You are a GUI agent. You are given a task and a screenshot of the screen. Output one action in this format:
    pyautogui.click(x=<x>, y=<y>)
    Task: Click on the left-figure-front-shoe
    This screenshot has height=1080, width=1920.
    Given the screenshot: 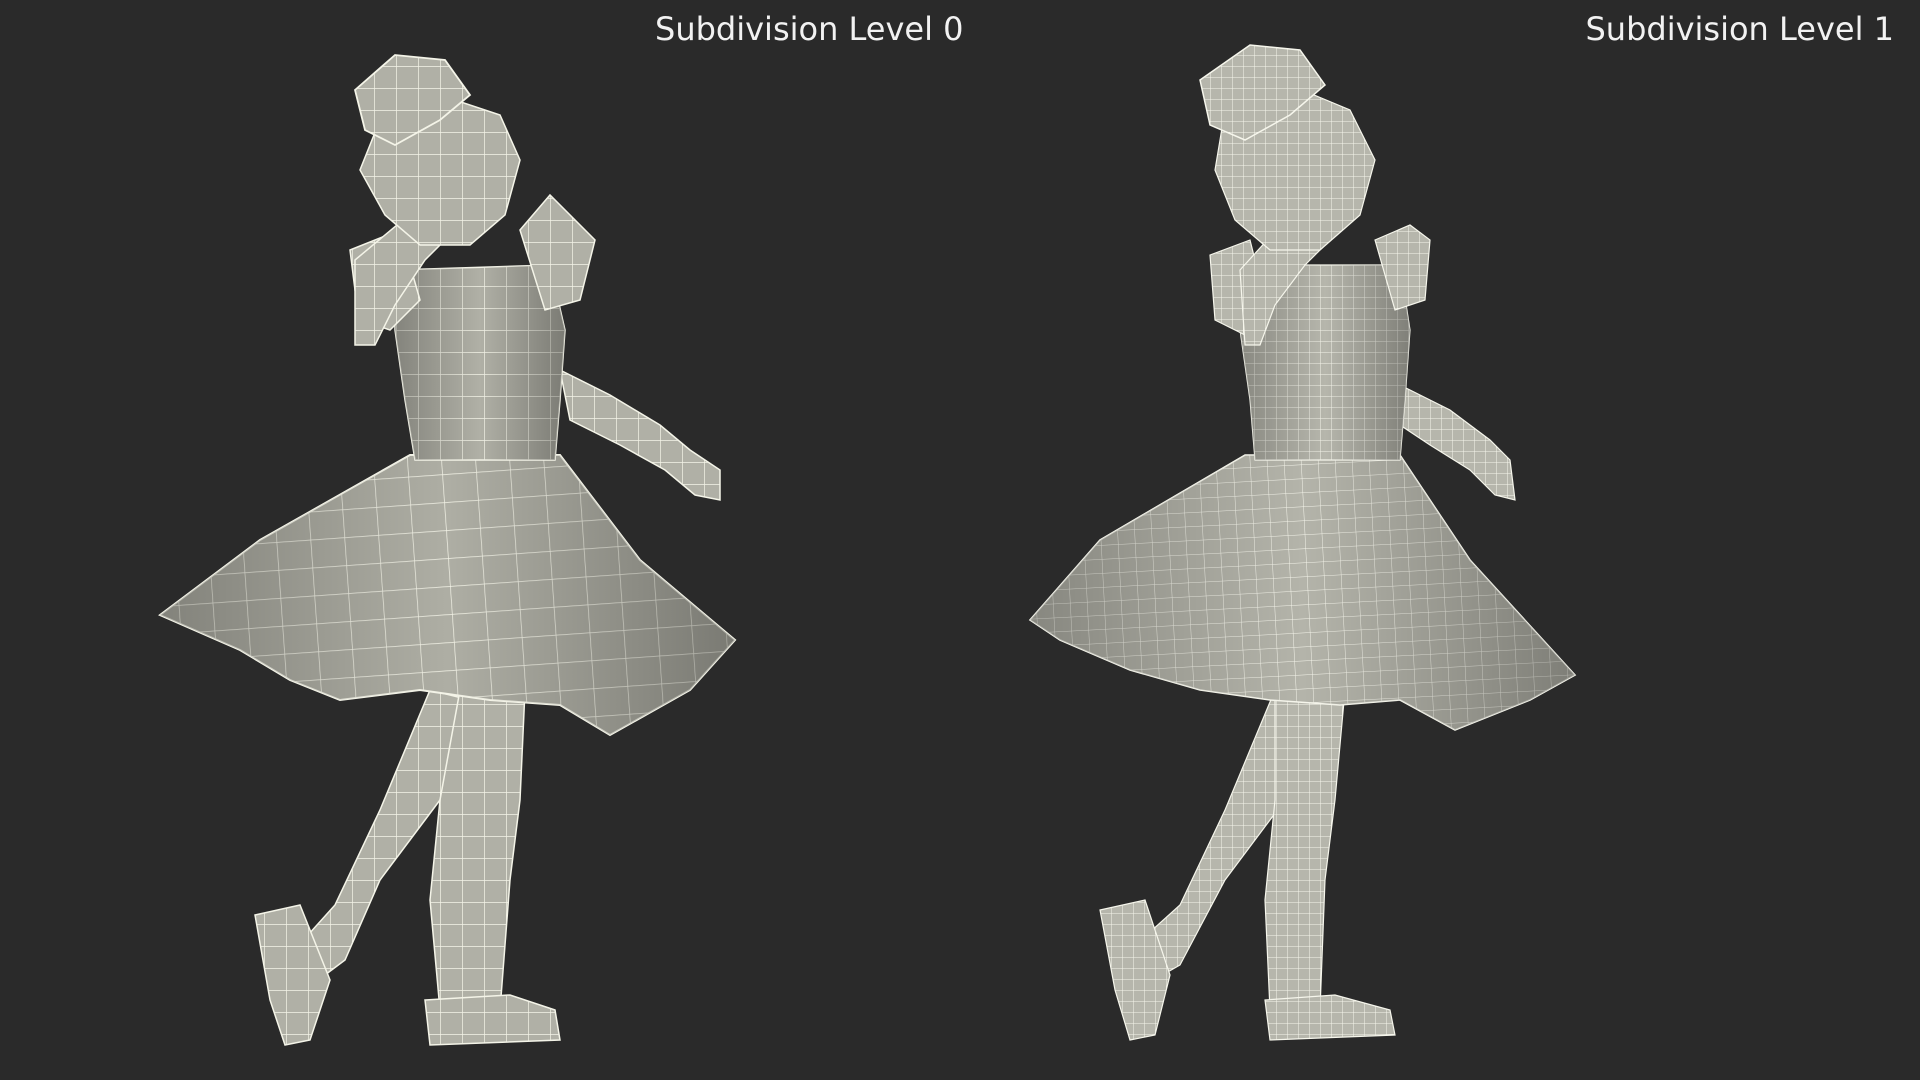 What is the action you would take?
    pyautogui.click(x=492, y=1020)
    